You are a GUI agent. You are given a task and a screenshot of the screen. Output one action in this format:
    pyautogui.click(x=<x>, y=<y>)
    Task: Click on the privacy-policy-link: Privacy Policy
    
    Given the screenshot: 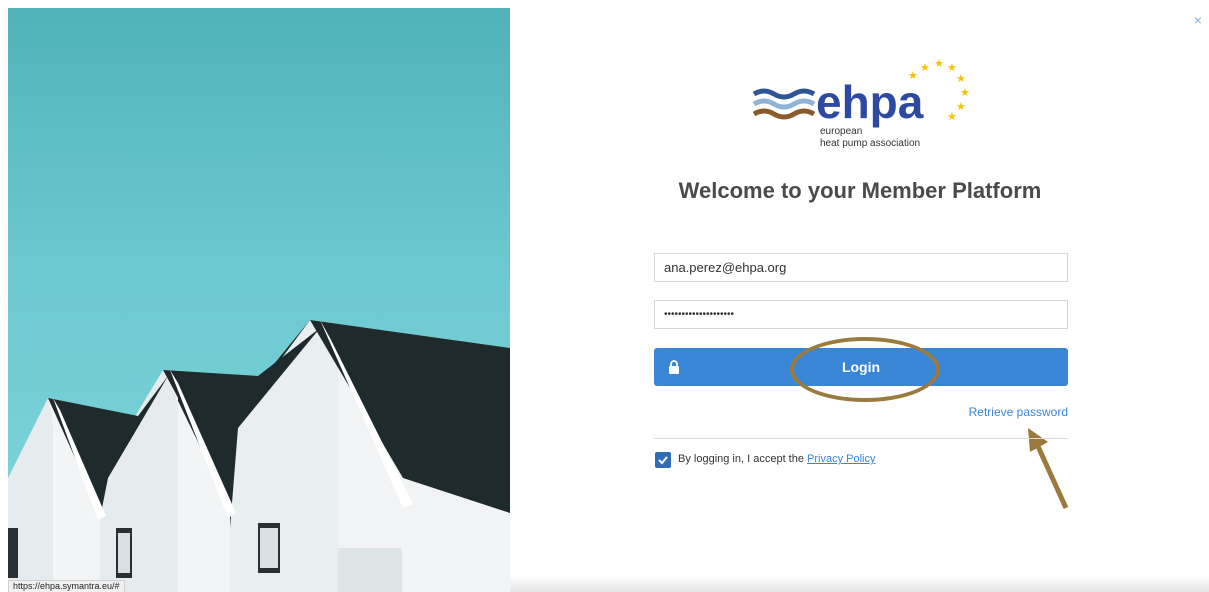 What is the action you would take?
    pyautogui.click(x=841, y=459)
    